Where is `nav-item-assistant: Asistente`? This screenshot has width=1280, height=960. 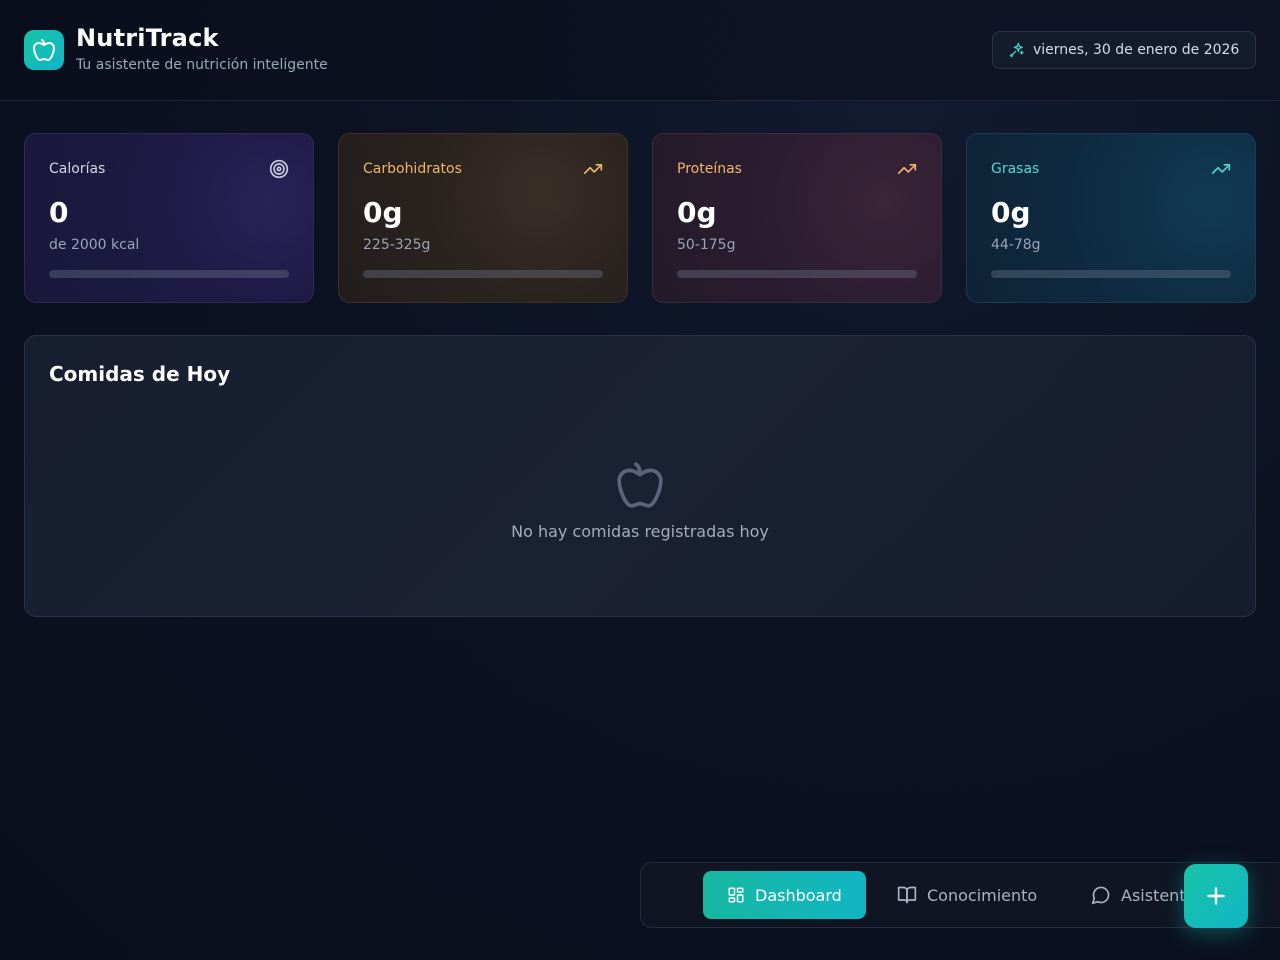
nav-item-assistant: Asistente is located at coordinates (1143, 895).